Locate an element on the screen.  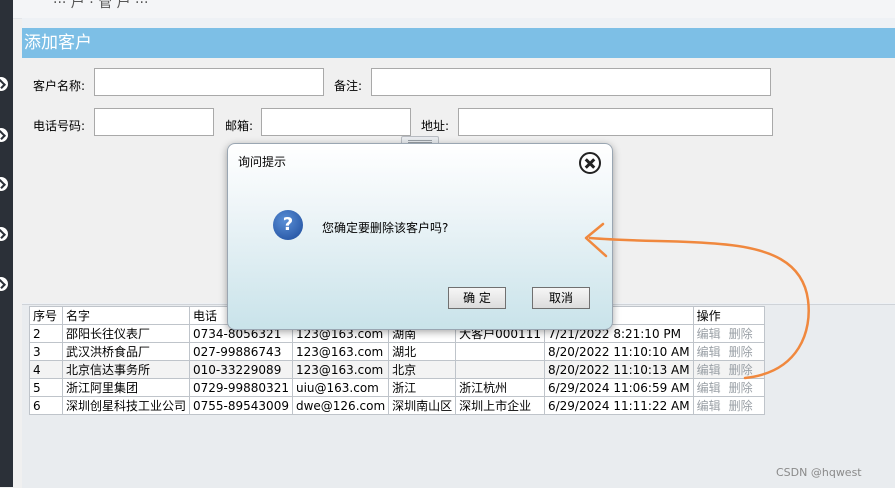
watermark: CSDN @hqwest is located at coordinates (819, 472).